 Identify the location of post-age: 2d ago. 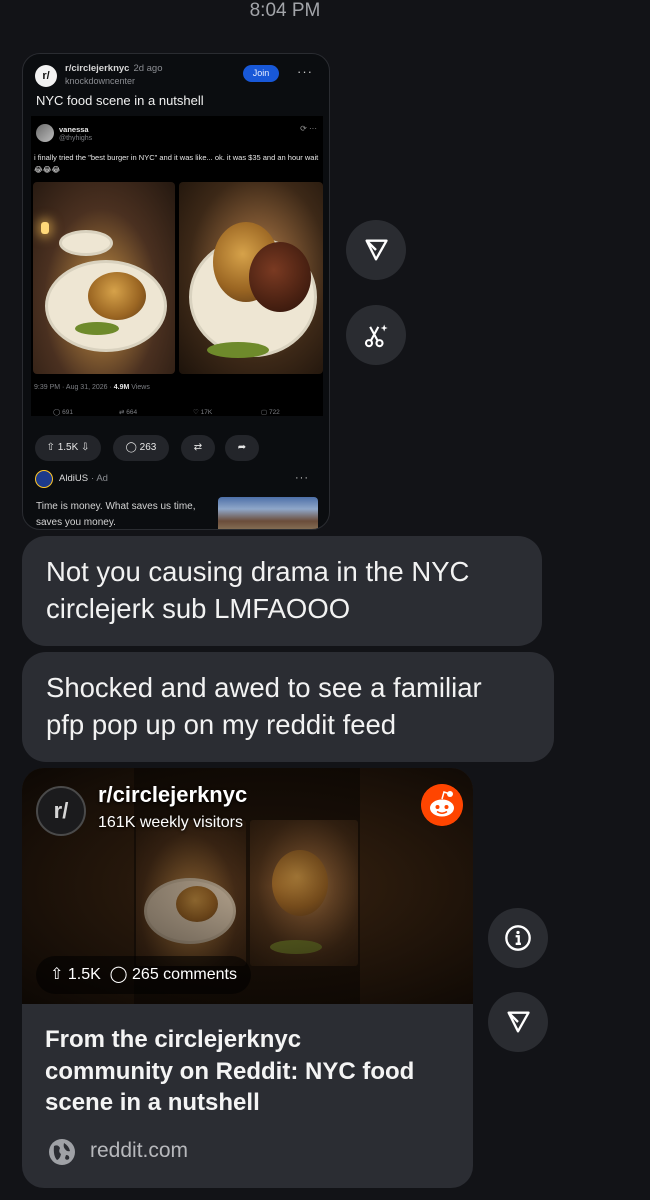
(148, 68).